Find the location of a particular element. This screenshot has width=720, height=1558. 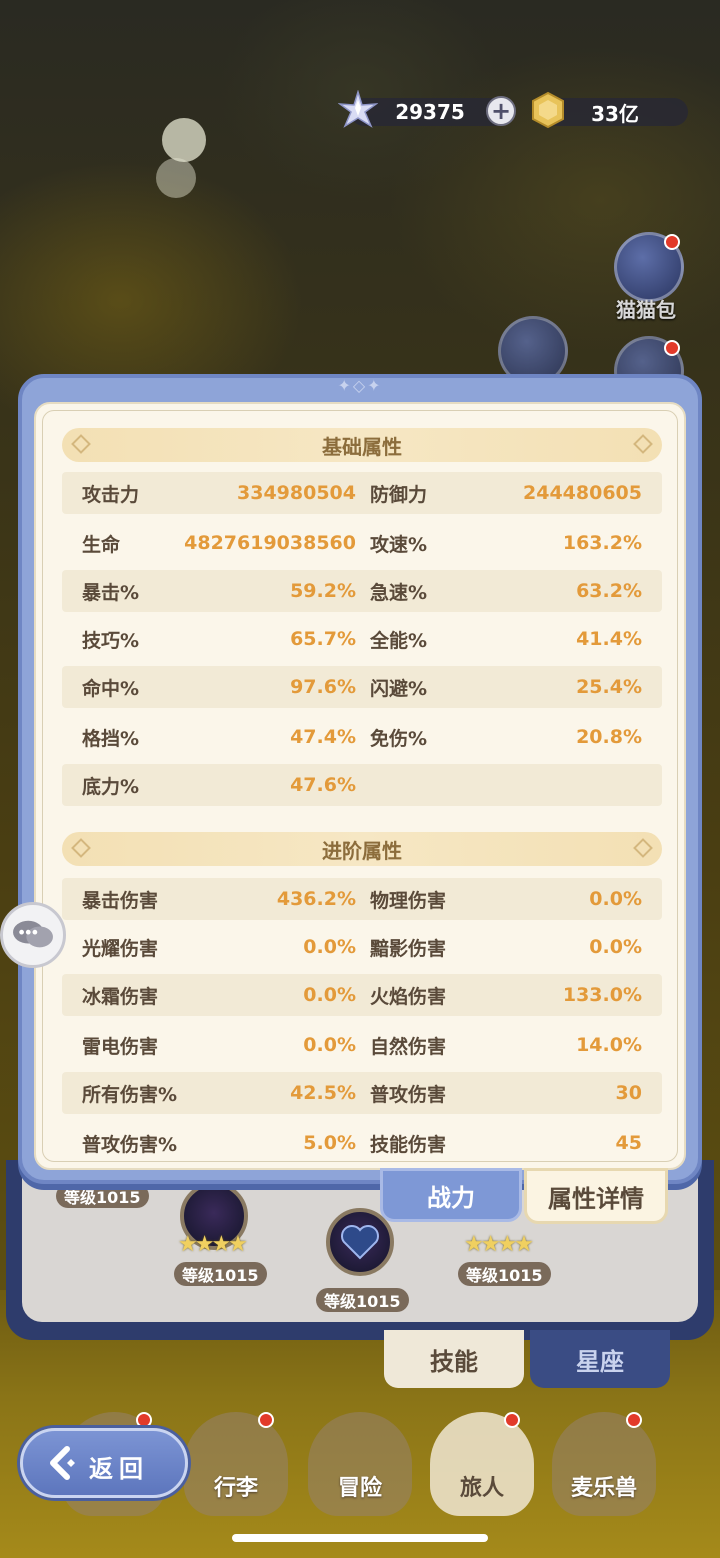

stat-label: 免伤% is located at coordinates (399, 738).